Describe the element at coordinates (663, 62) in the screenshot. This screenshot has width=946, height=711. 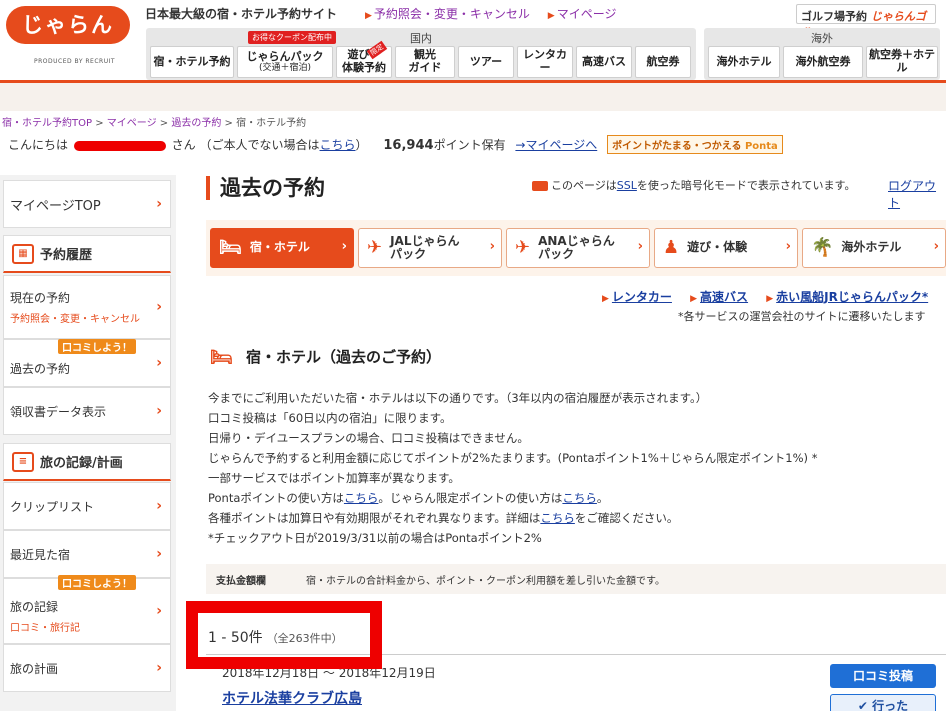
I see `tab-airline-ticket: 航空券` at that location.